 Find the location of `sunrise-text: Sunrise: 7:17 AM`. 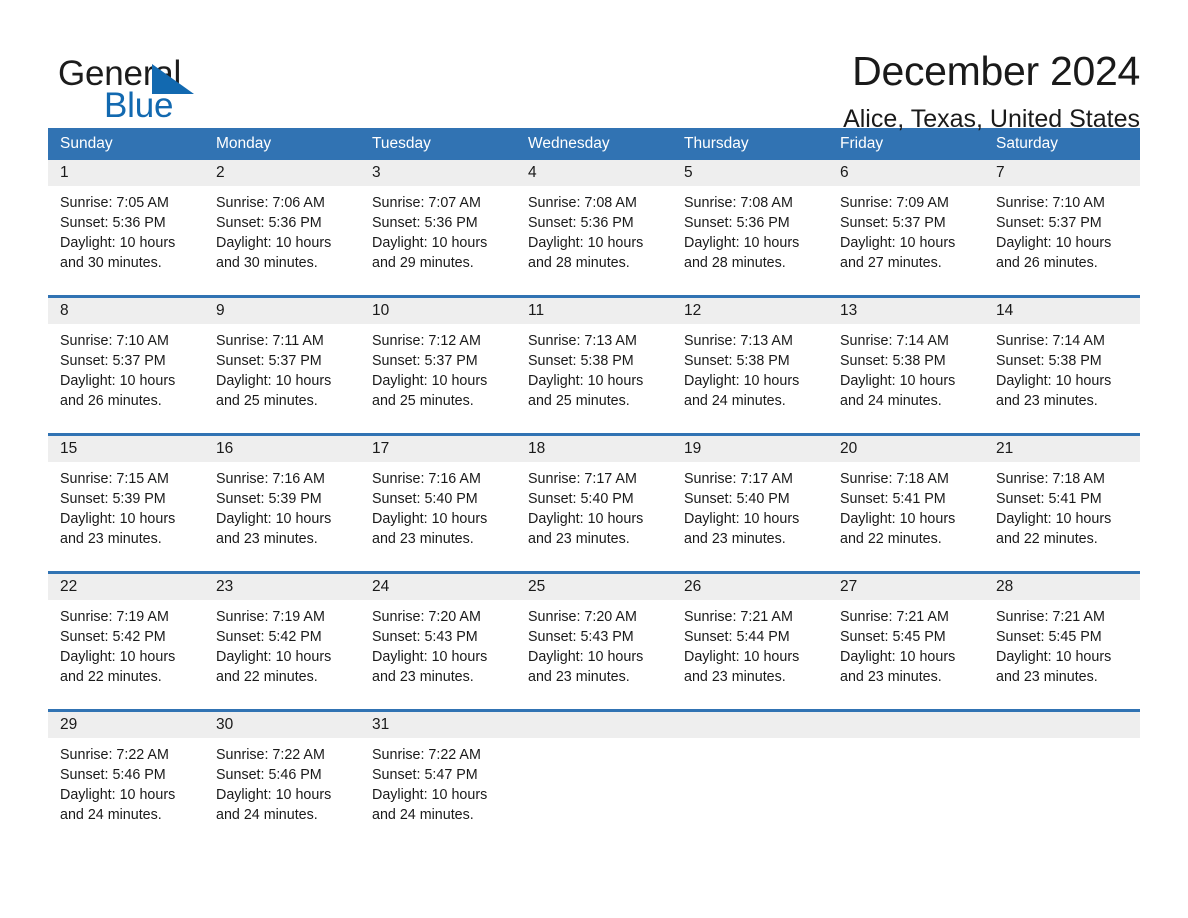

sunrise-text: Sunrise: 7:17 AM is located at coordinates (738, 479).